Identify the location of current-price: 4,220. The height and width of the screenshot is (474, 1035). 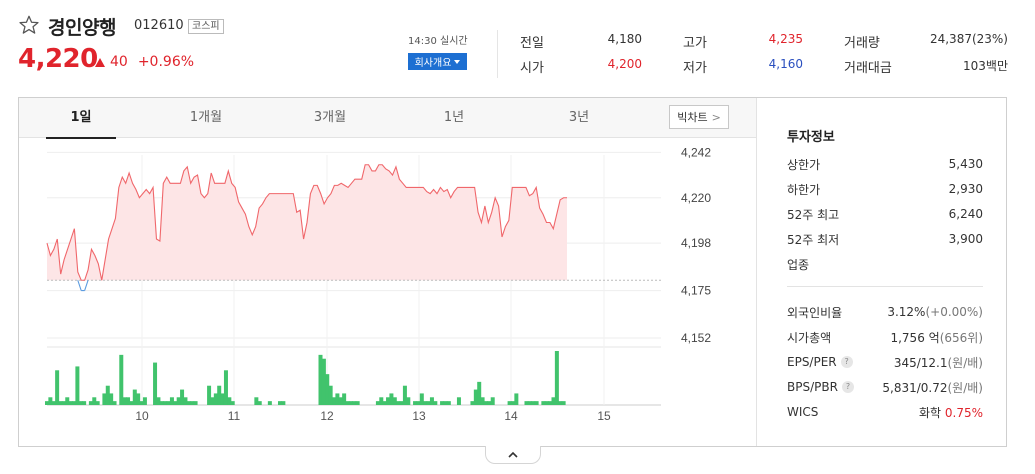
(58, 59).